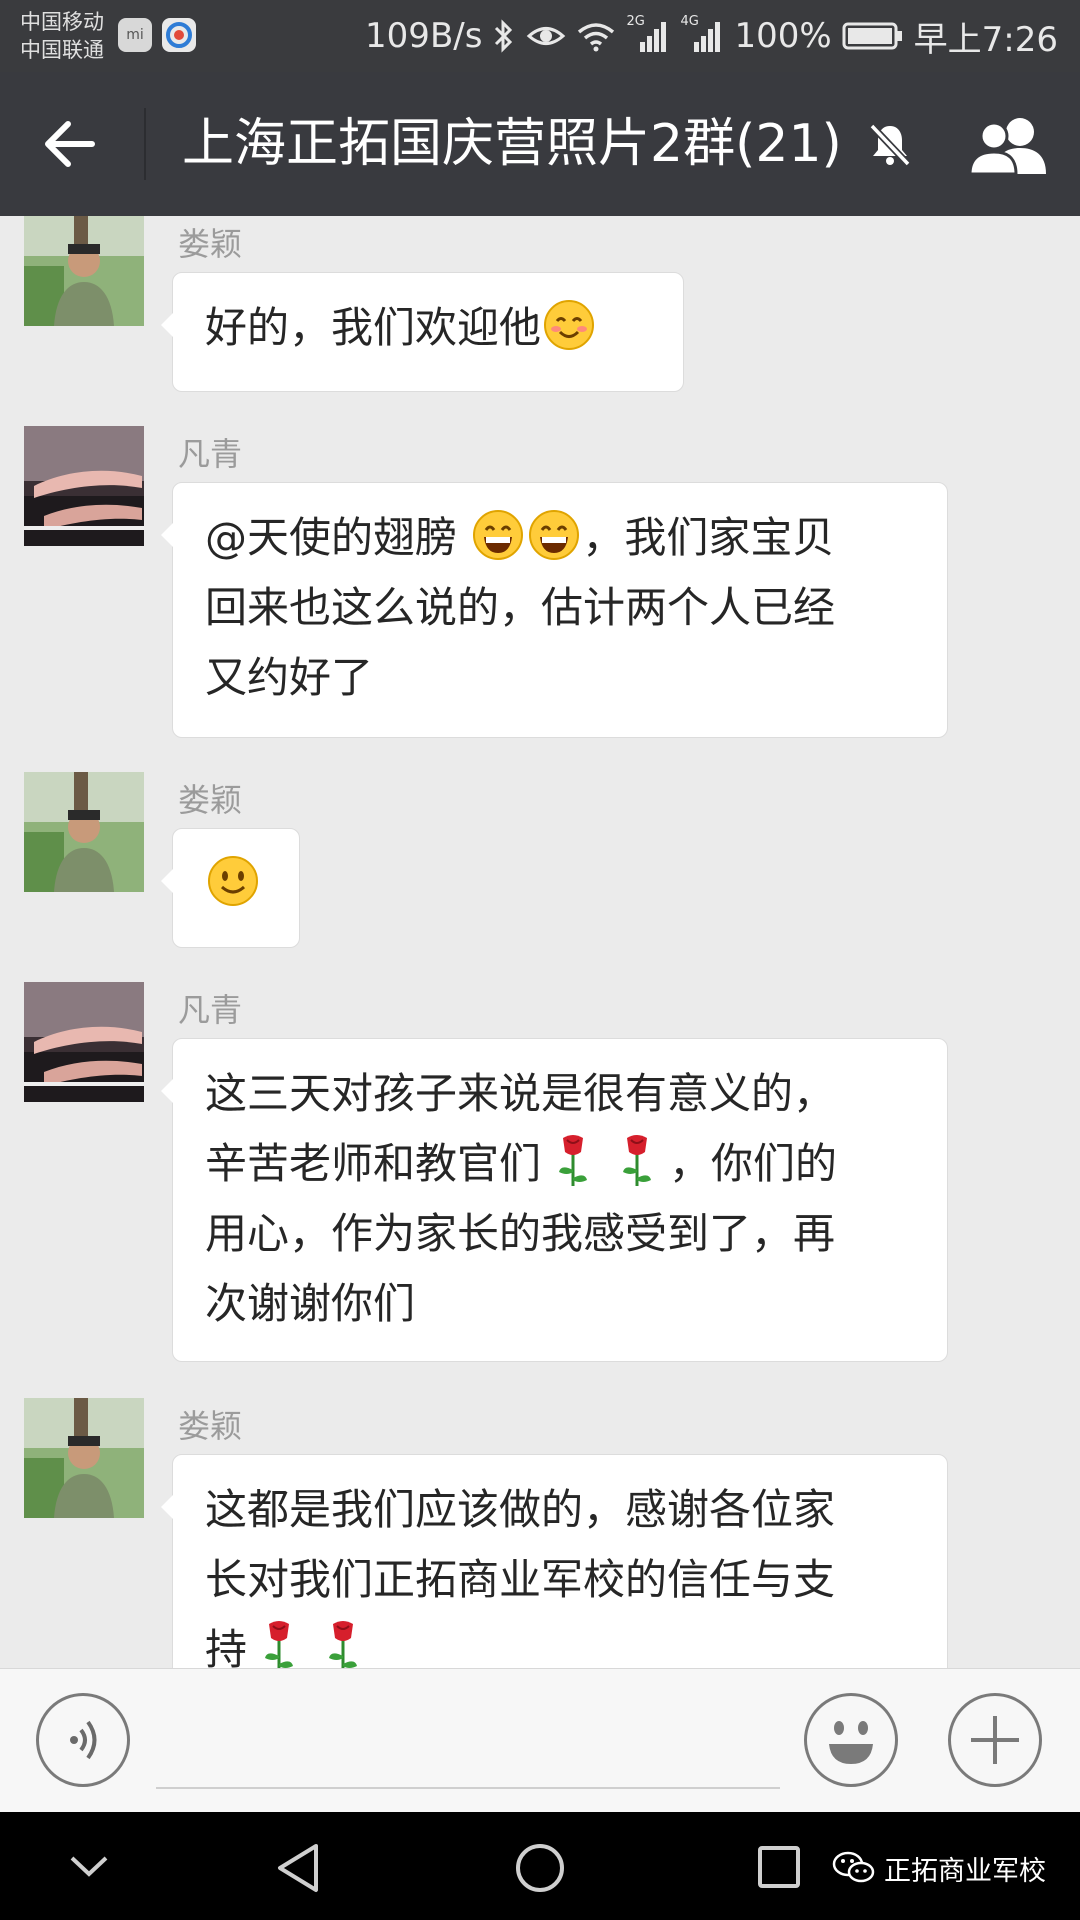 This screenshot has width=1080, height=1920. Describe the element at coordinates (504, 36) in the screenshot. I see `bluetooth-icon` at that location.